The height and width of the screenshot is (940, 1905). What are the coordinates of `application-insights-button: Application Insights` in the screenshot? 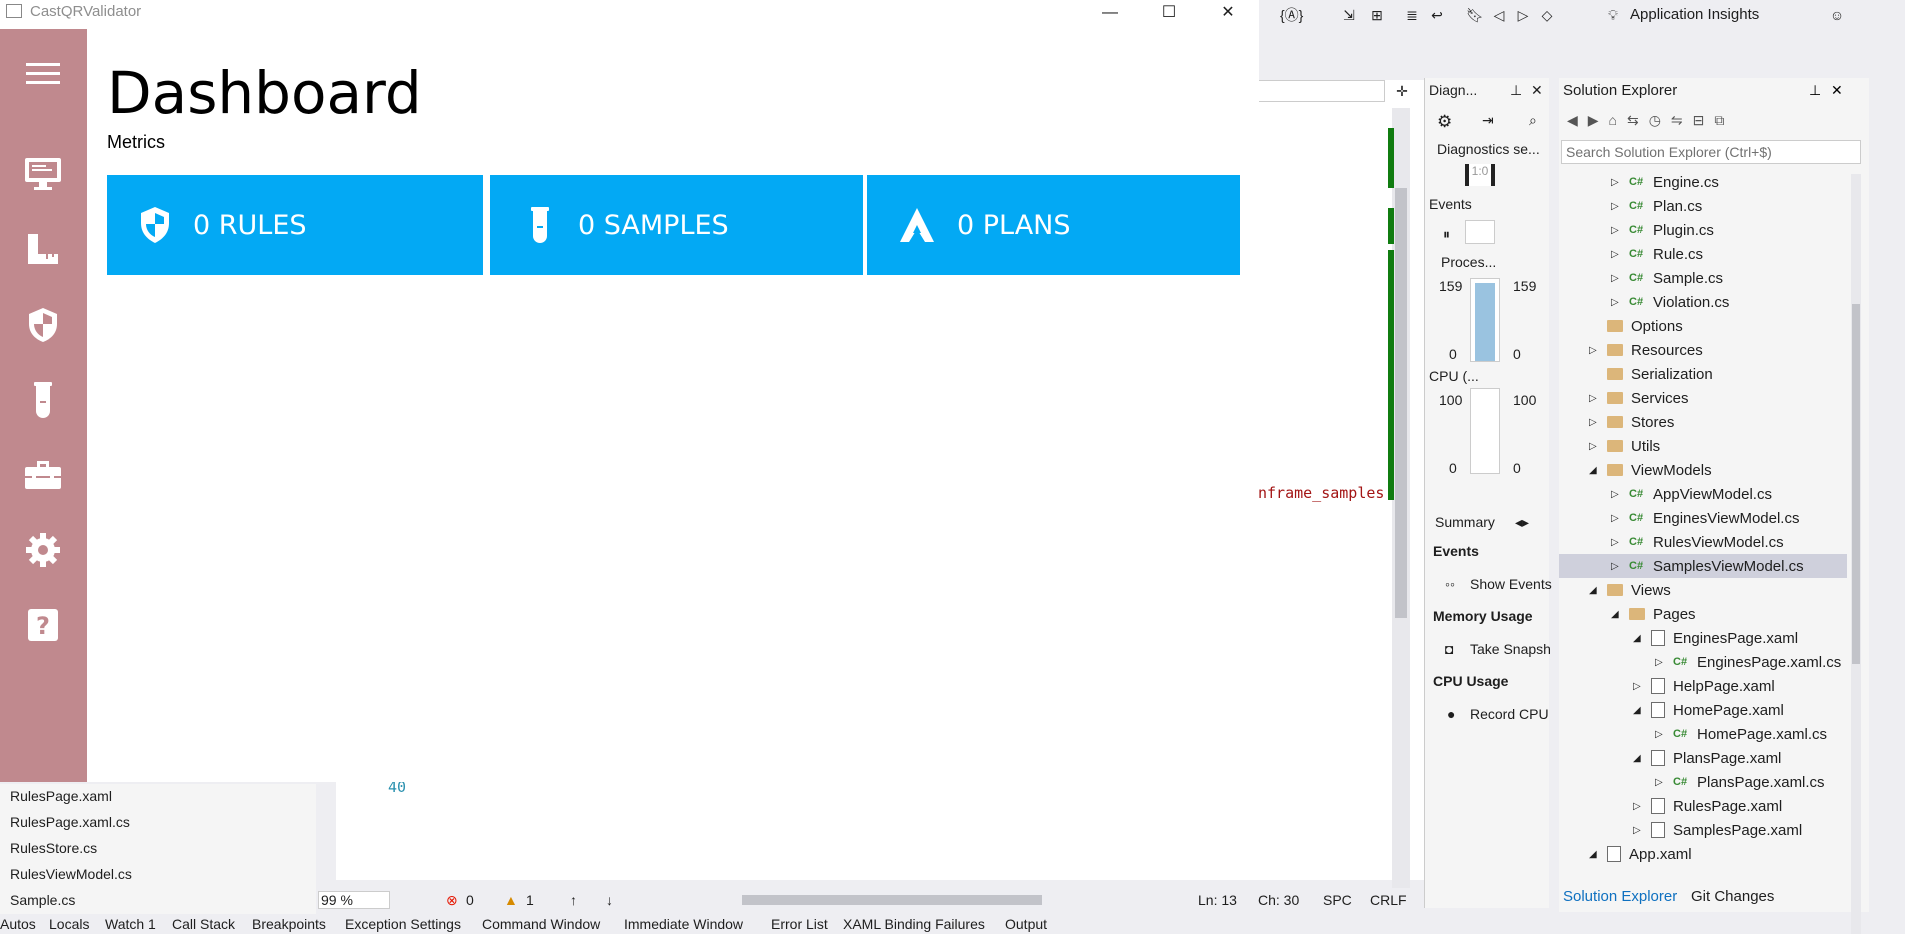 It's located at (1694, 14).